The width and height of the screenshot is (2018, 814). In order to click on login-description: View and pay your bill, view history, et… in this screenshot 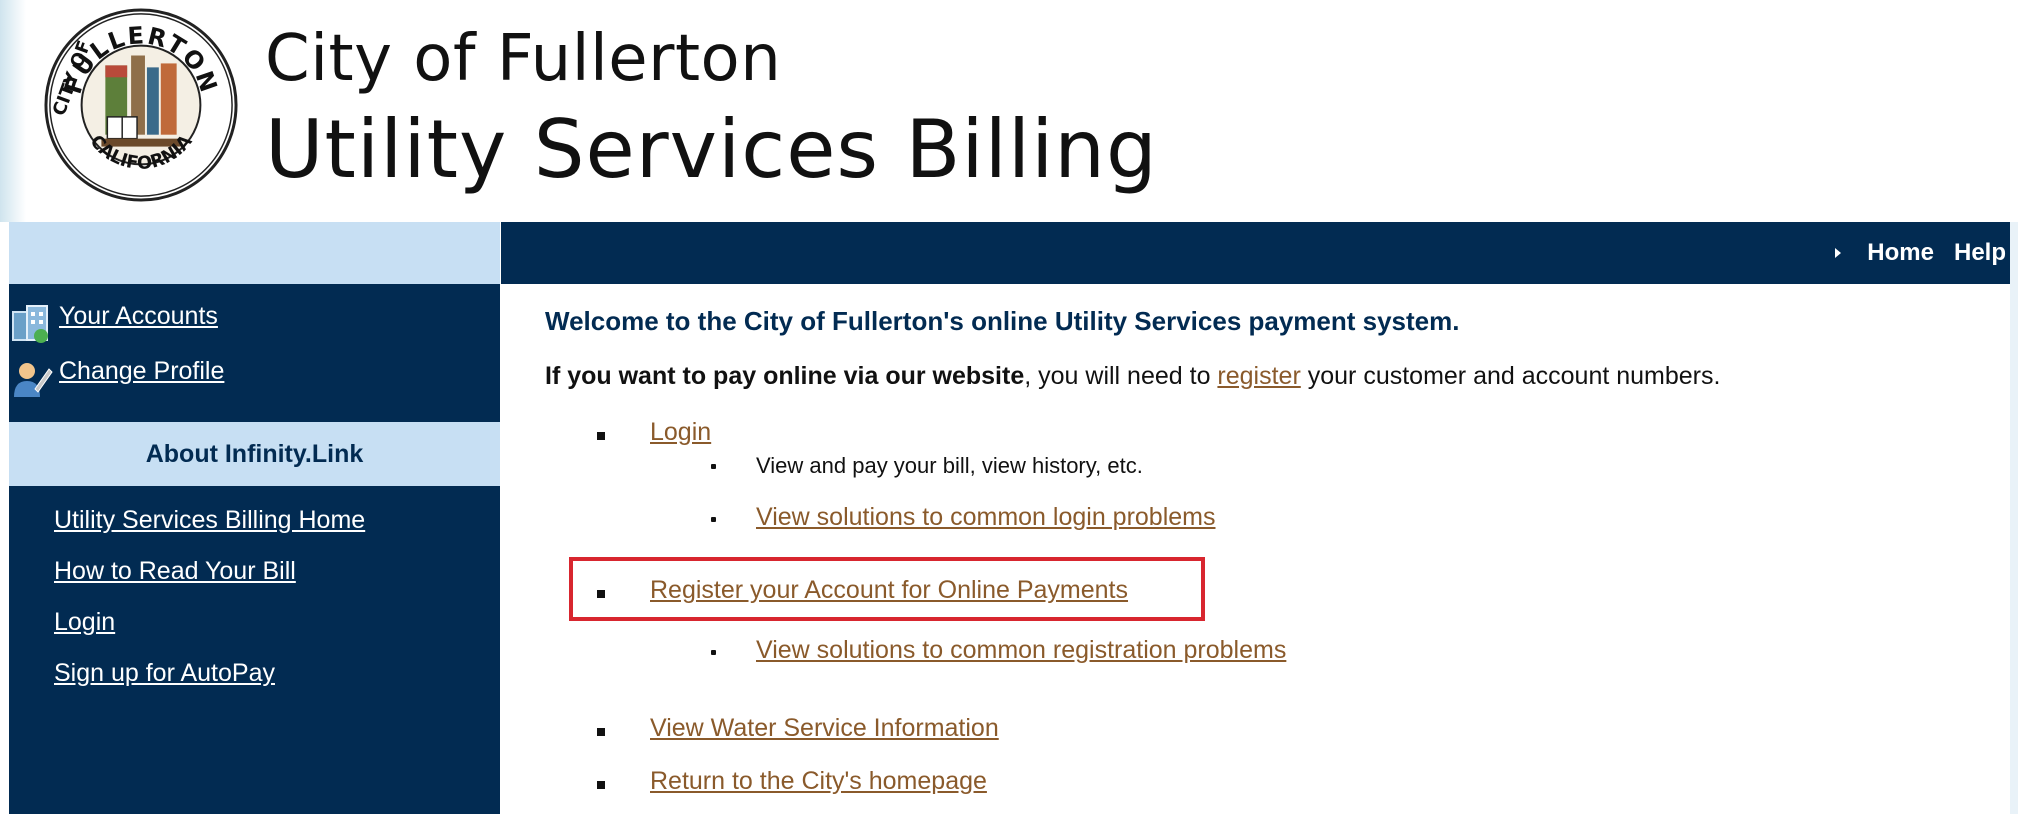, I will do `click(949, 465)`.